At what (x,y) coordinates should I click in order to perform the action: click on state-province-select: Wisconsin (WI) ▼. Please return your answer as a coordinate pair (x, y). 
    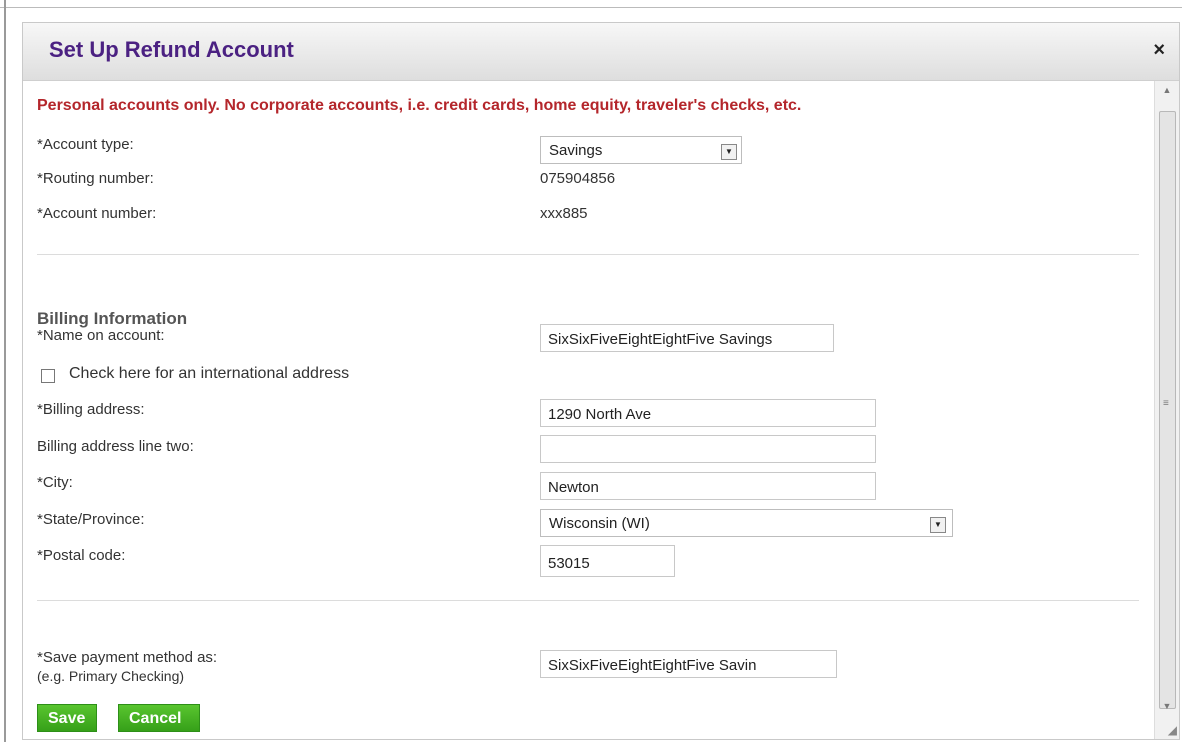
    Looking at the image, I should click on (746, 523).